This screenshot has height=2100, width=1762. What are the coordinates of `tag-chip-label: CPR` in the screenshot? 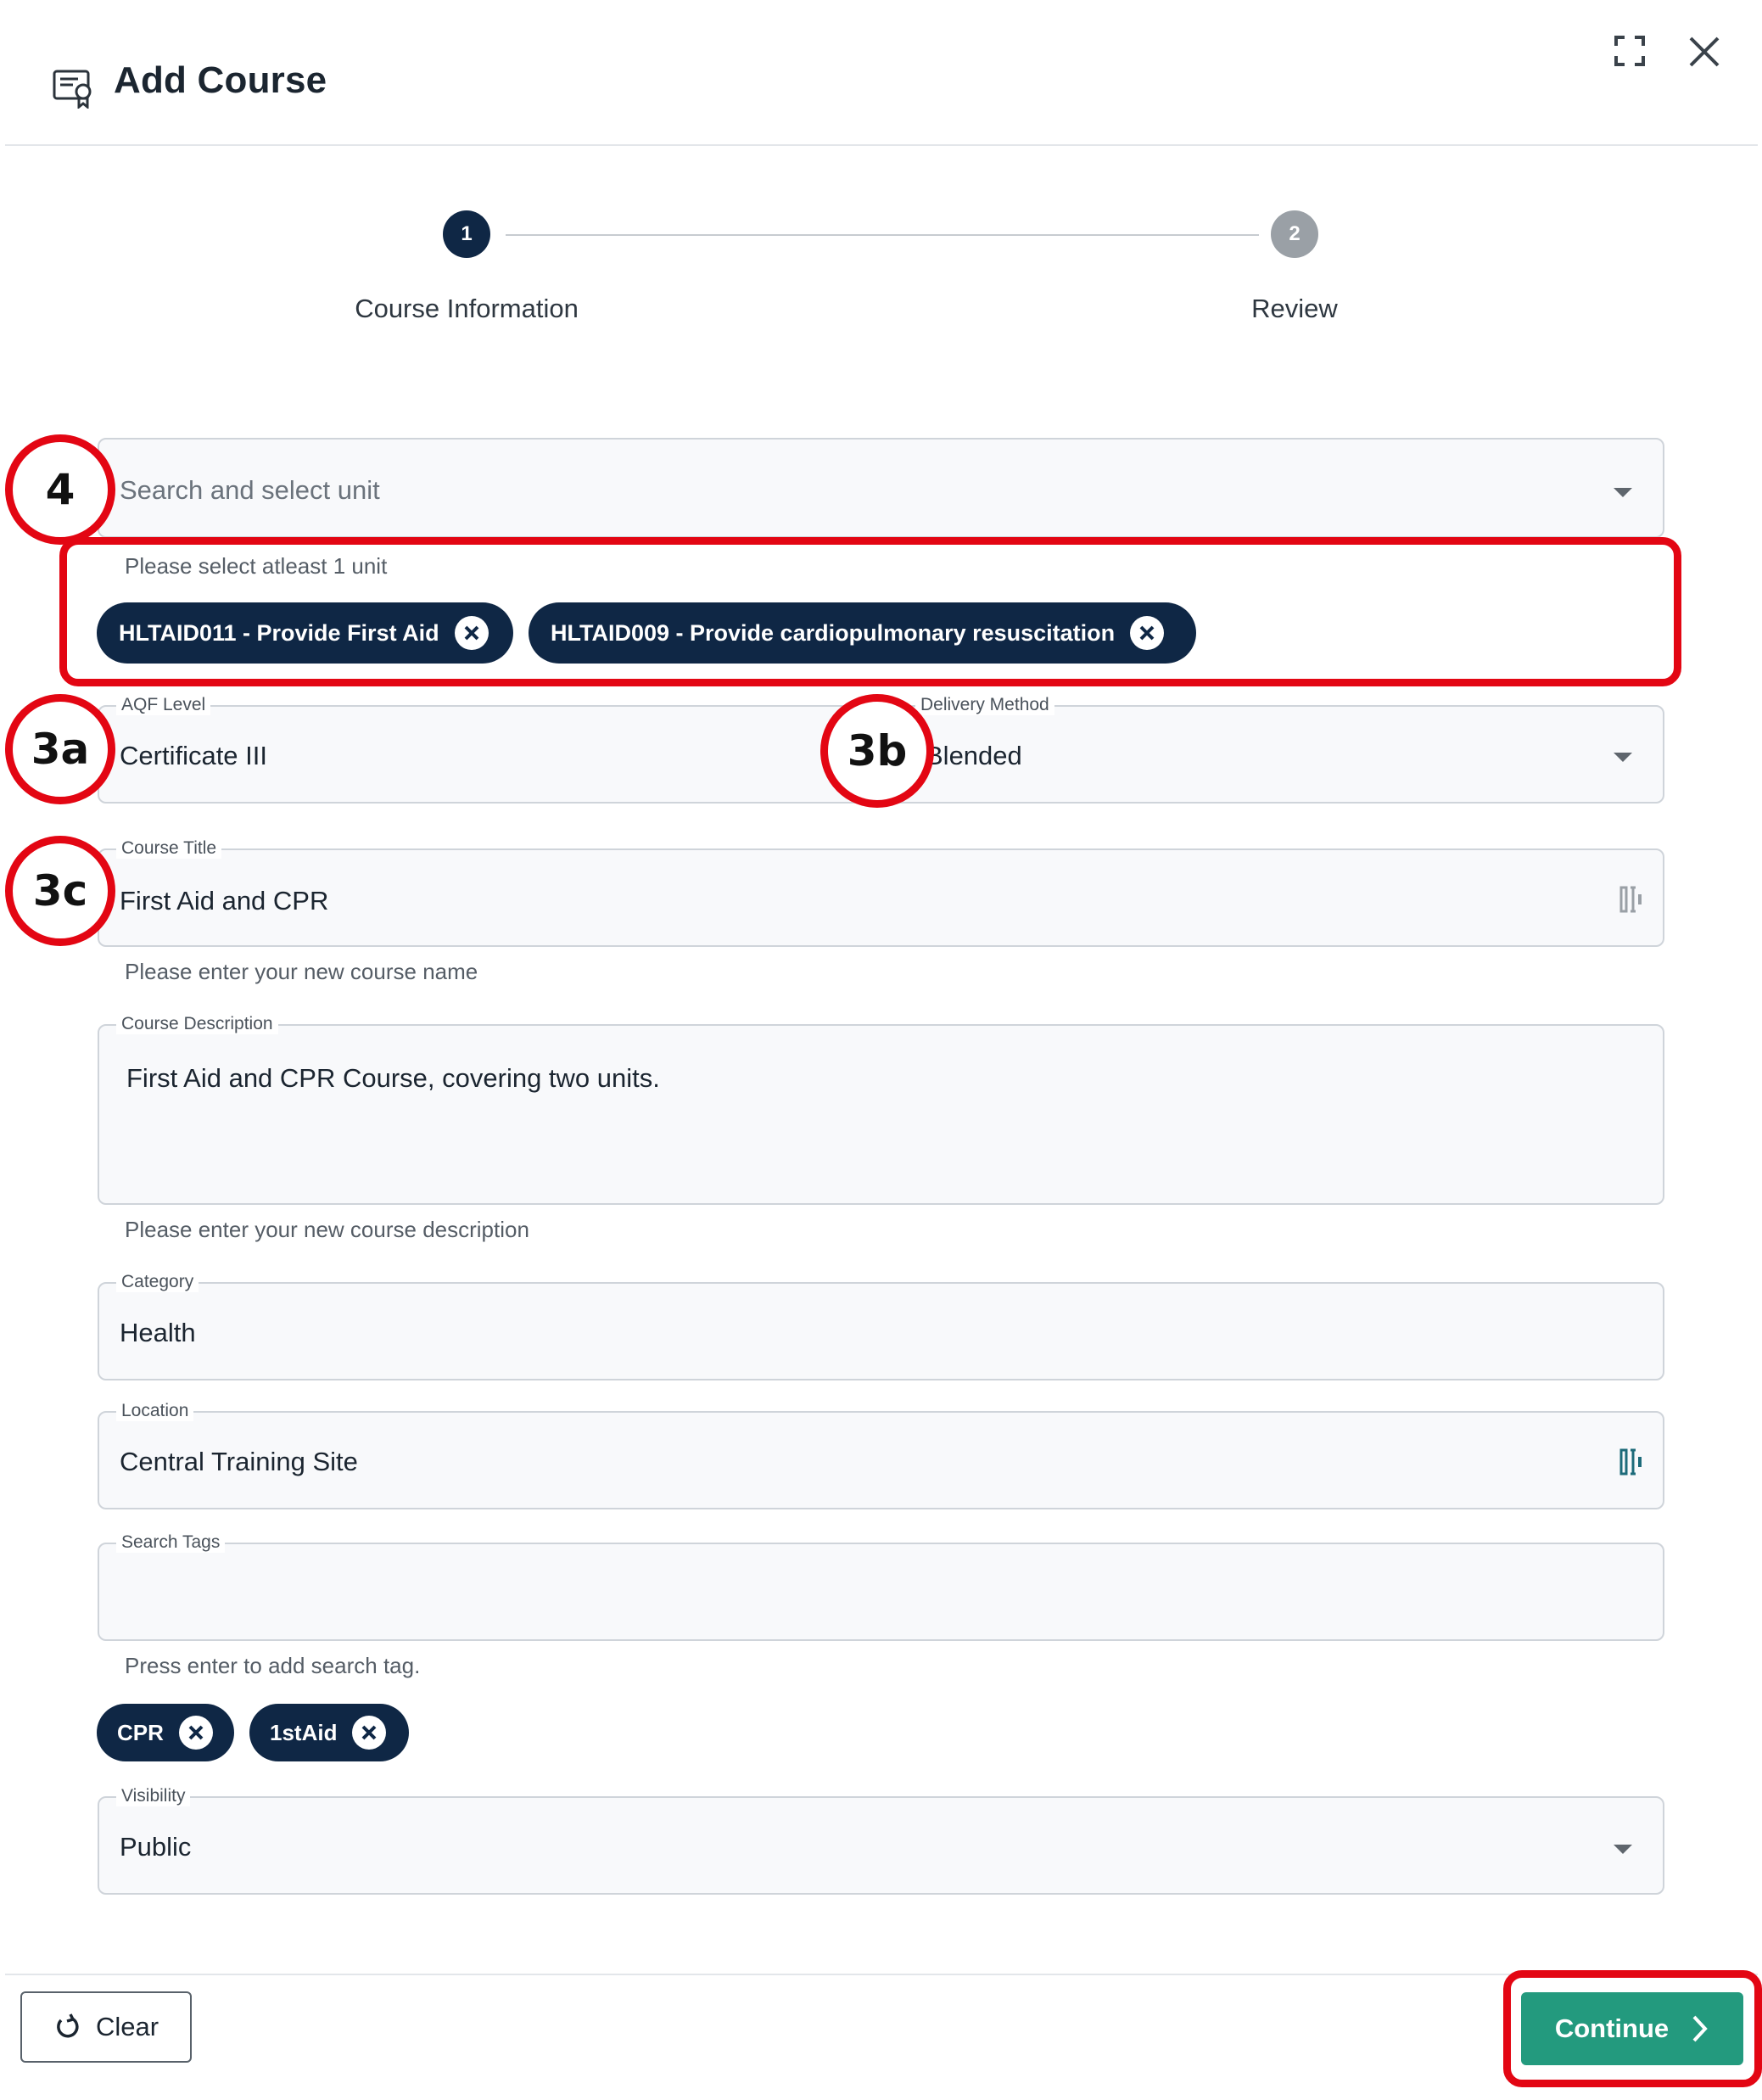 It's located at (140, 1732).